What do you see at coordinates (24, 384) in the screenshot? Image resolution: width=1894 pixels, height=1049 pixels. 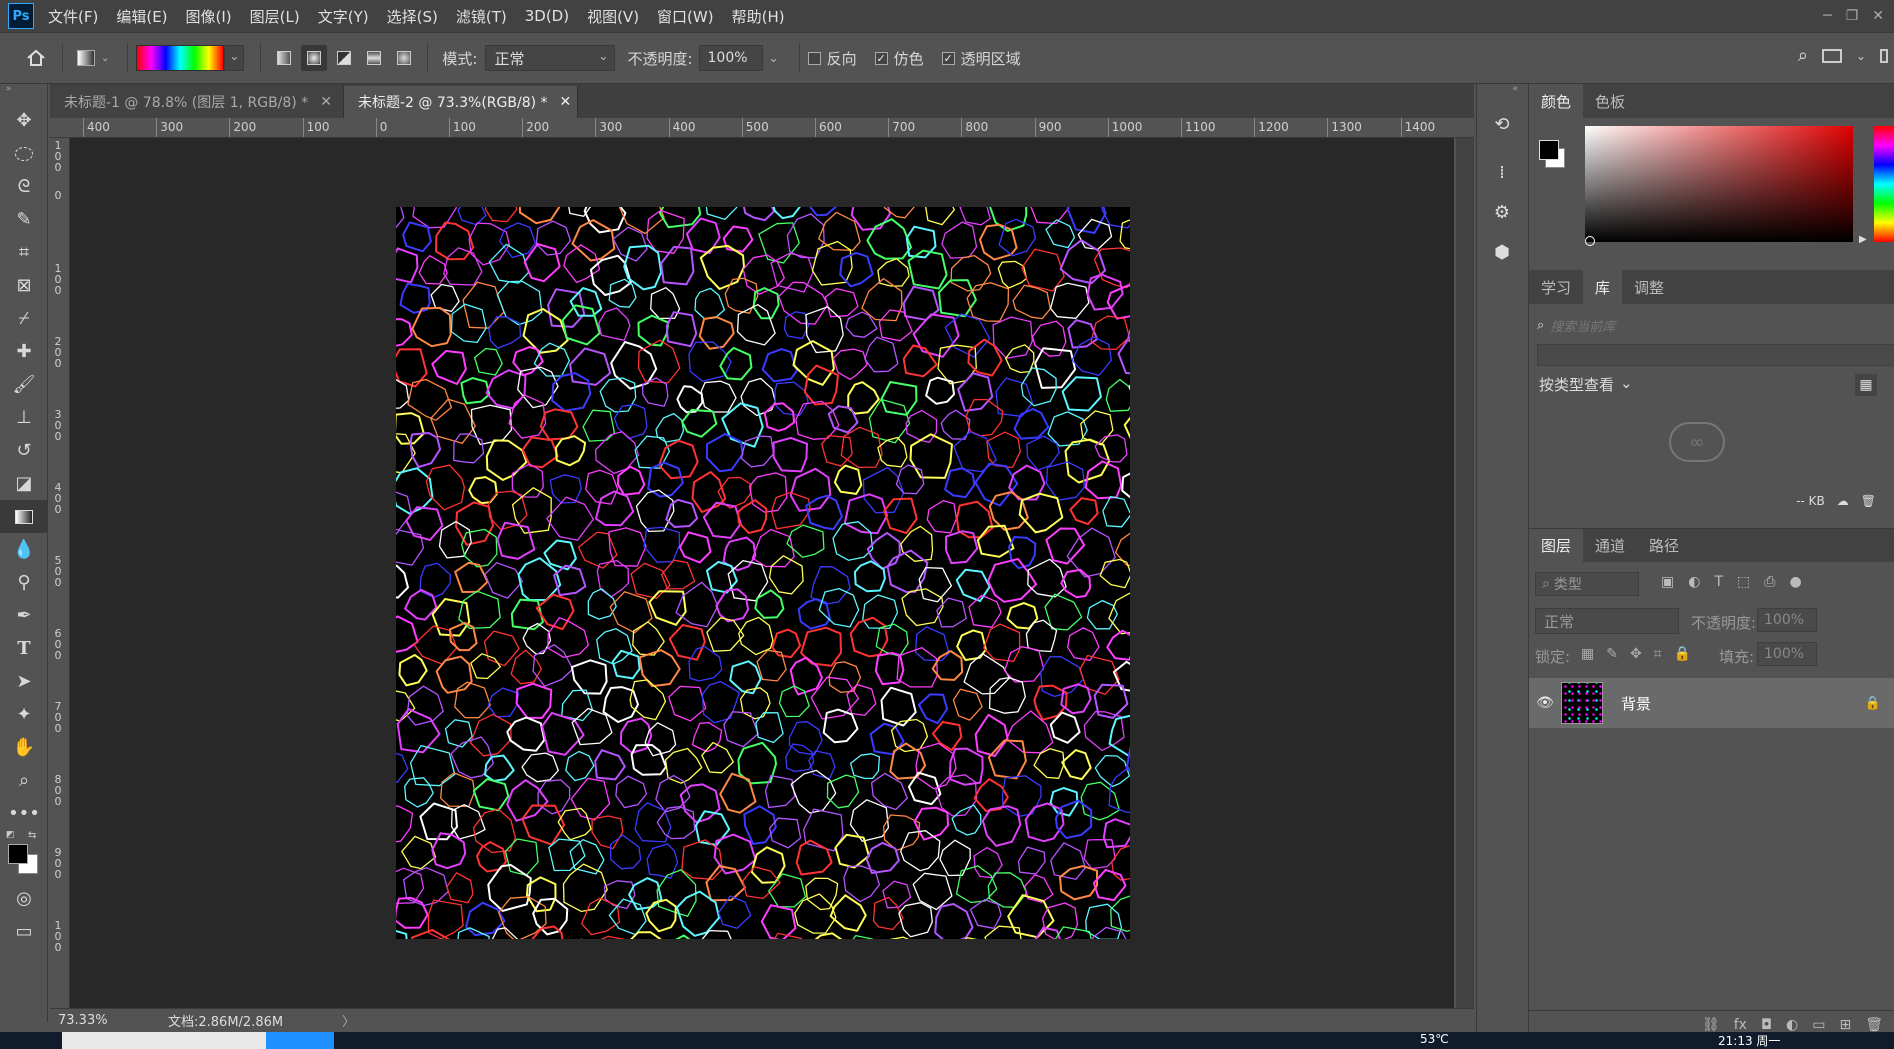 I see `brush-tool-icon: 🖌` at bounding box center [24, 384].